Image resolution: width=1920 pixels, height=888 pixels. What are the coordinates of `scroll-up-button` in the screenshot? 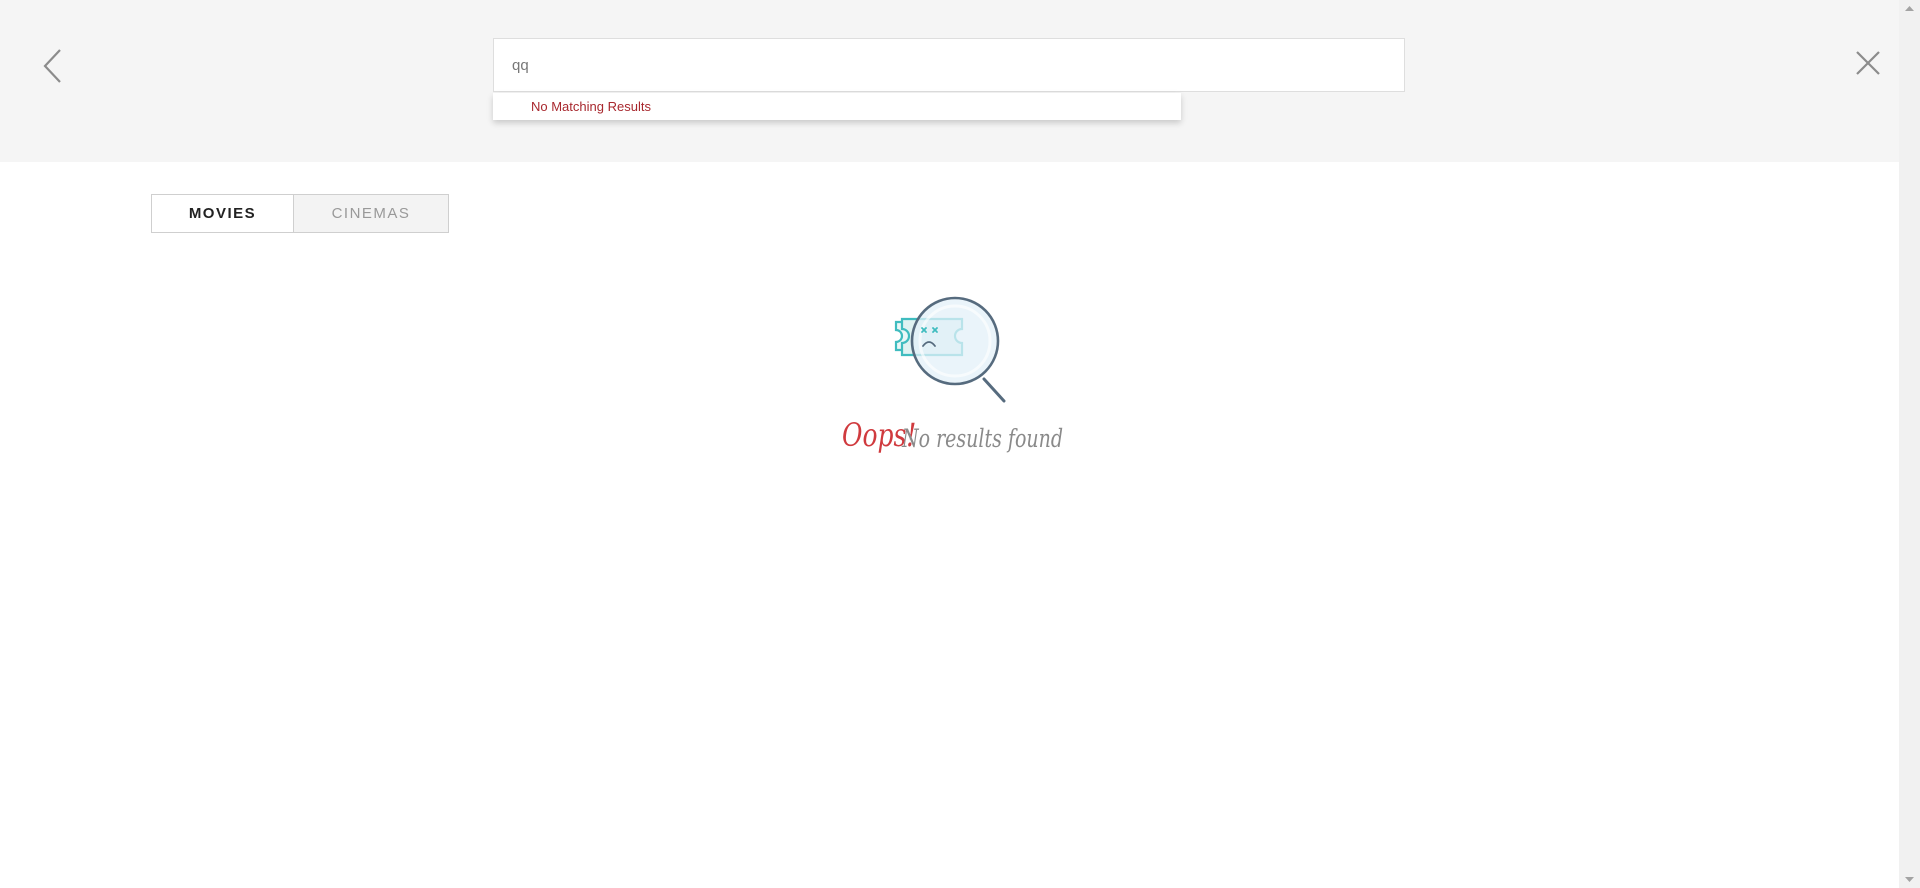 It's located at (1909, 8).